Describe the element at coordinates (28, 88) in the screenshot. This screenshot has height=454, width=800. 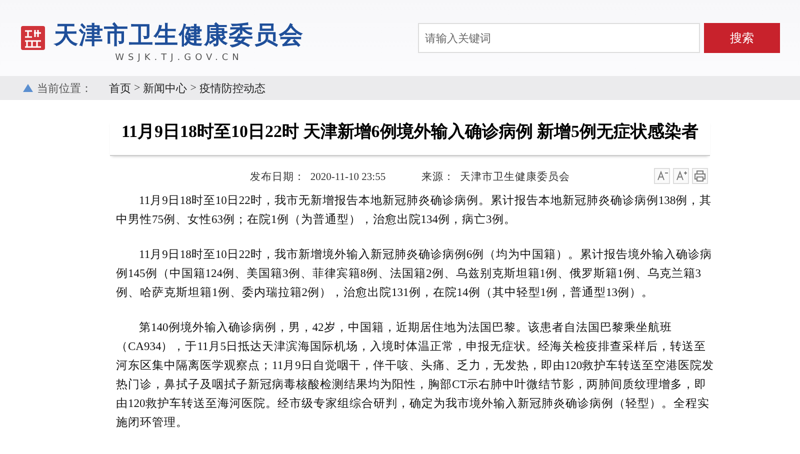
I see `location-icon` at that location.